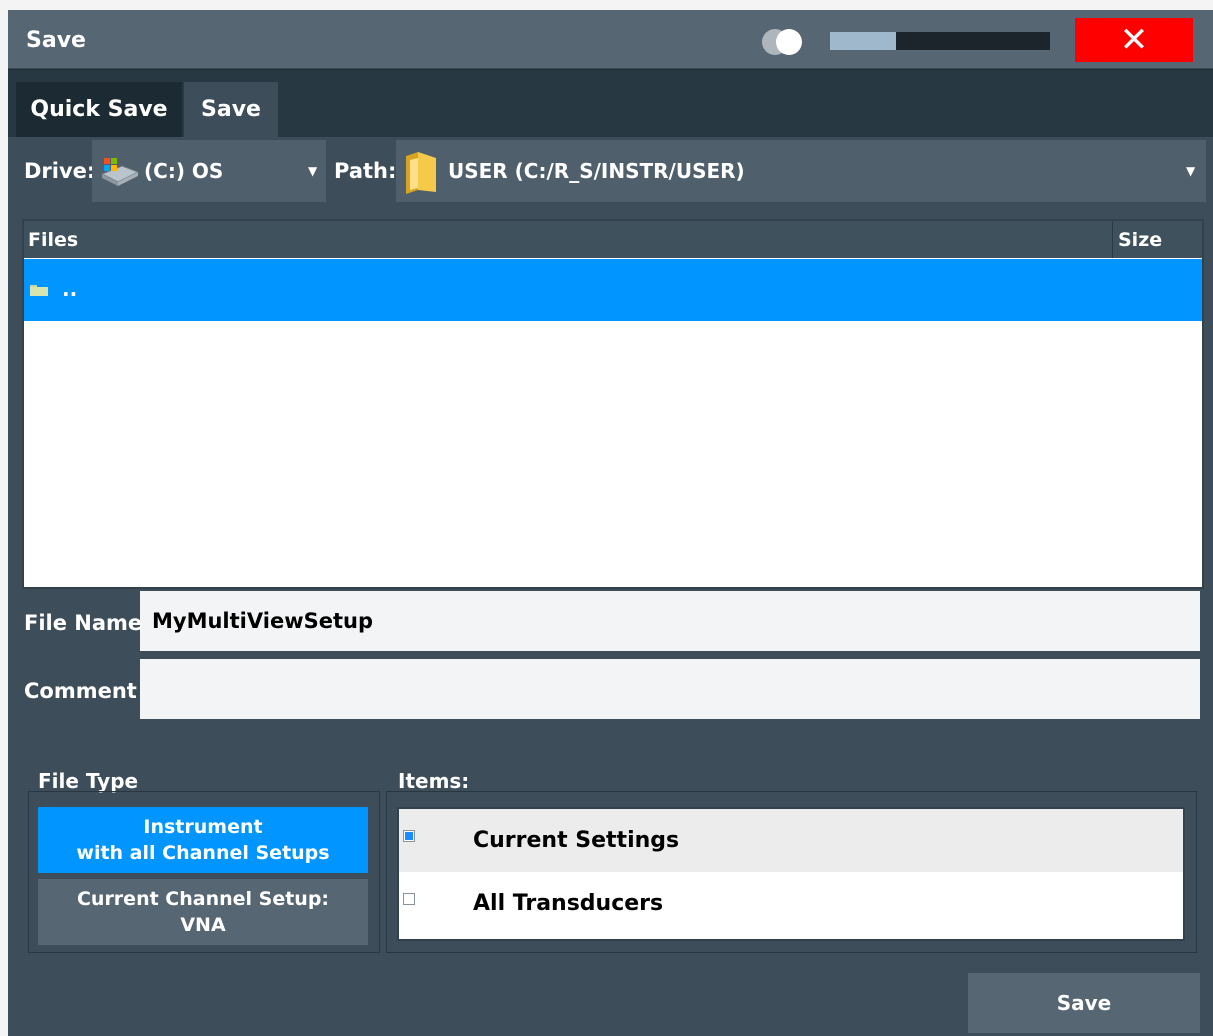 The image size is (1213, 1036). What do you see at coordinates (56, 40) in the screenshot?
I see `dialog-title: Save` at bounding box center [56, 40].